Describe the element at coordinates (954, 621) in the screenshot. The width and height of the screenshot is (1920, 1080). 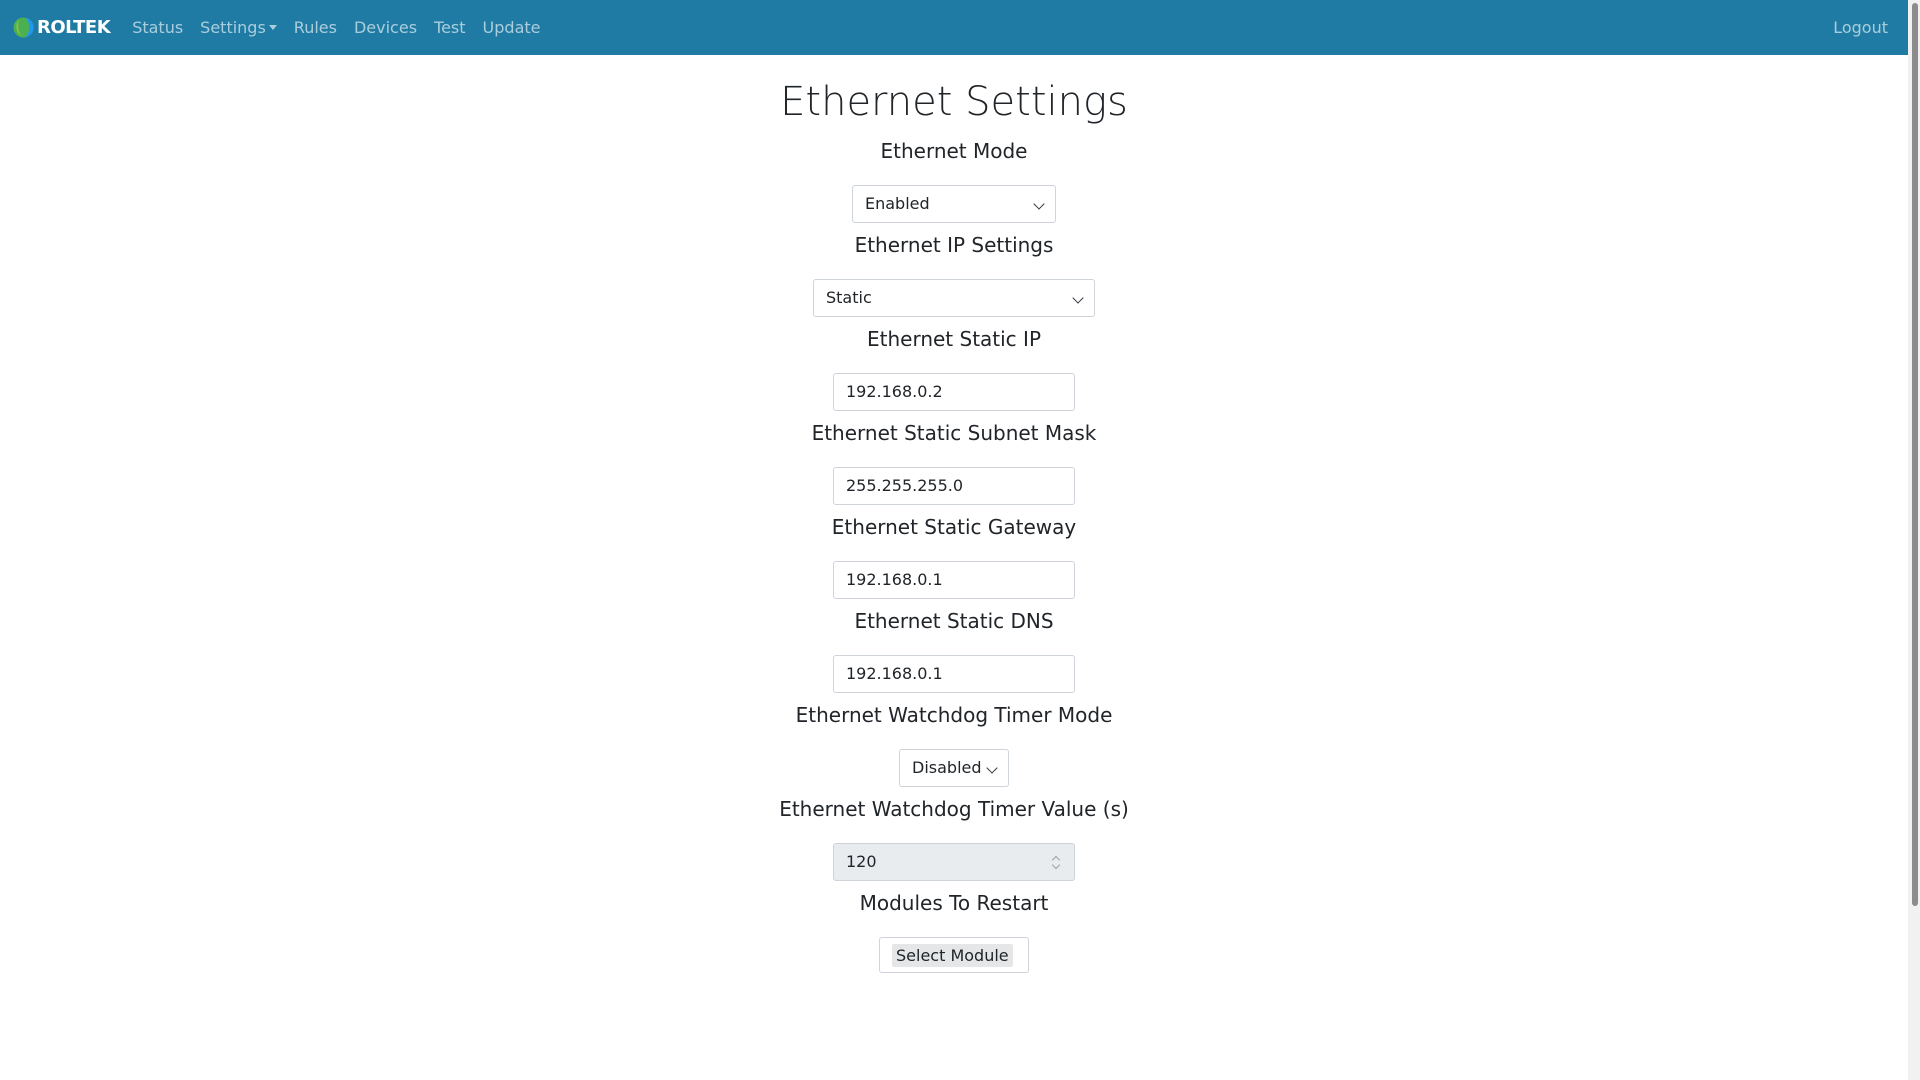
I see `dns-label: Ethernet Static DNS` at that location.